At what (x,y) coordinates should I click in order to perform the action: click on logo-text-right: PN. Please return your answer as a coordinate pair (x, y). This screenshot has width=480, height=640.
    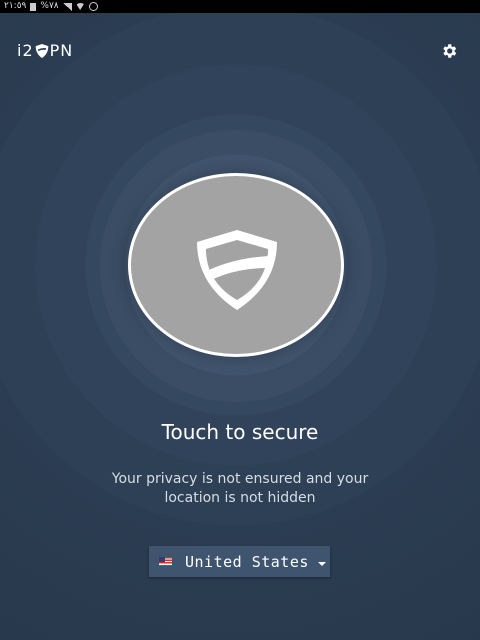
    Looking at the image, I should click on (61, 50).